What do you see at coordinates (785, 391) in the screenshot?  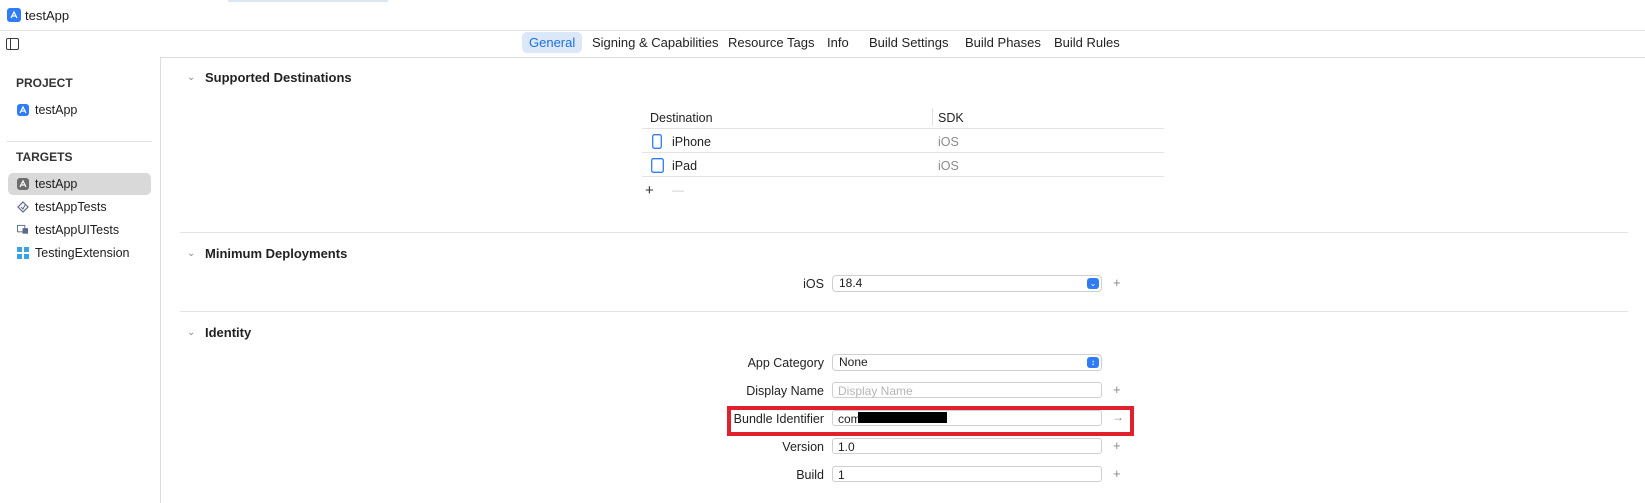 I see `display-name-label: Display Name` at bounding box center [785, 391].